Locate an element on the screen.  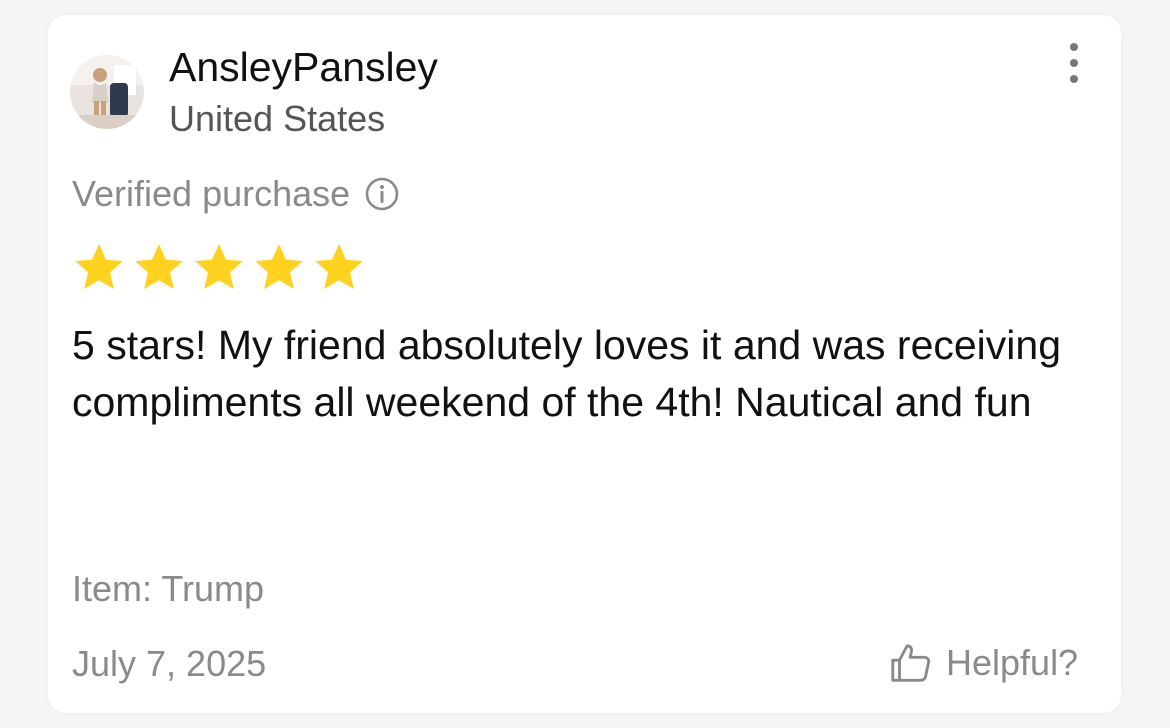
more-vertical-icon is located at coordinates (1074, 47).